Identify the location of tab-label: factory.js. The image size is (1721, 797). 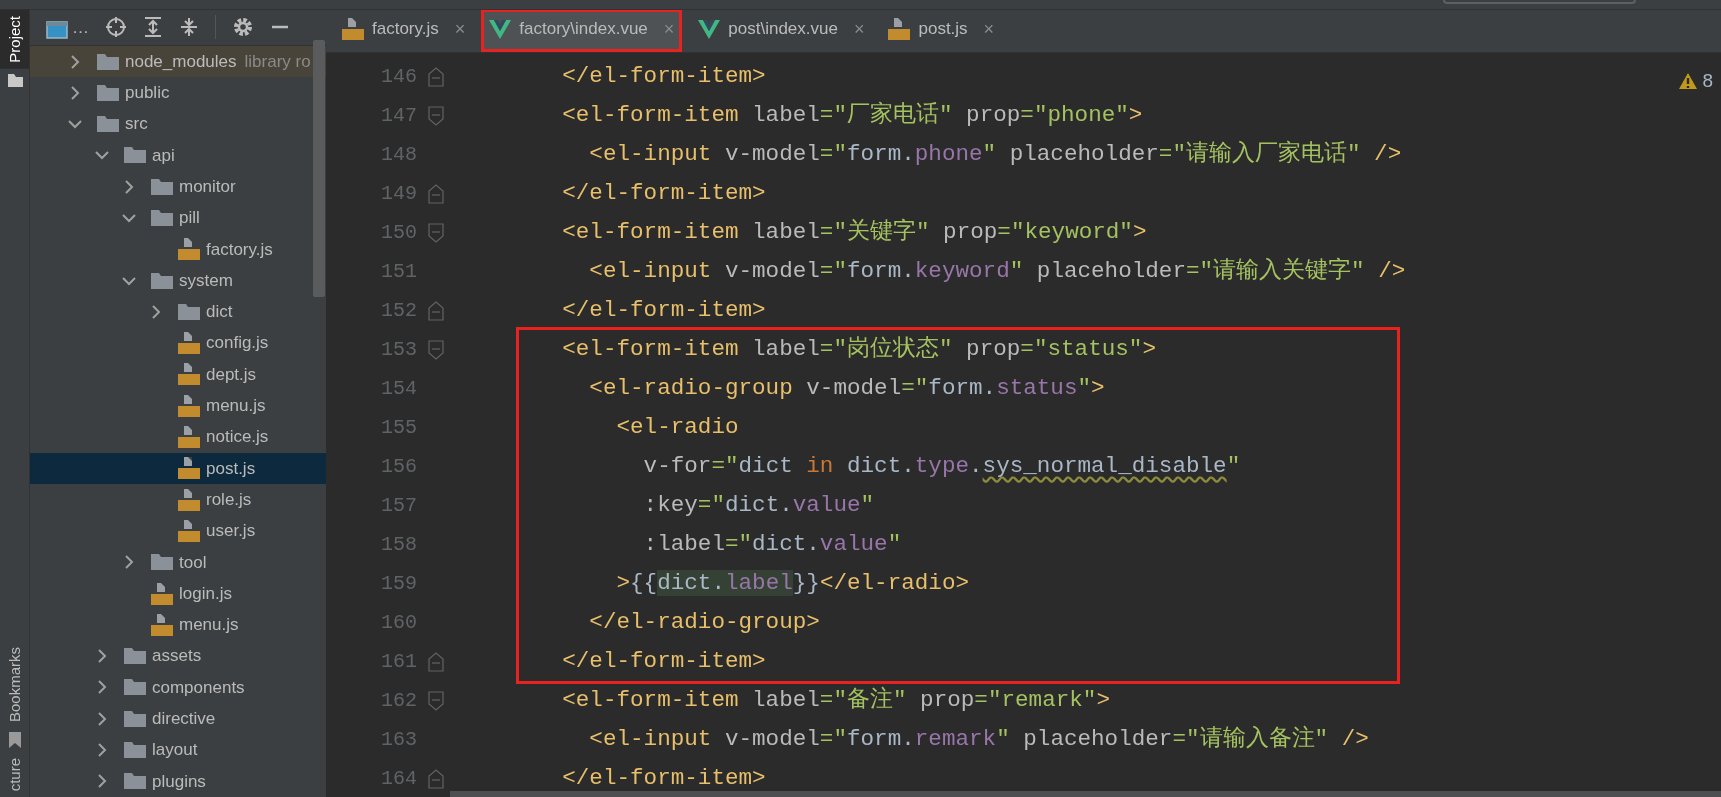
(405, 29).